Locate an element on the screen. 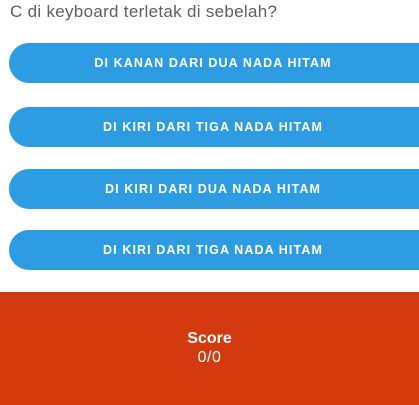 Image resolution: width=419 pixels, height=405 pixels. answer-label-3: DI KIRI DARI DUA NADA HITAM is located at coordinates (213, 189).